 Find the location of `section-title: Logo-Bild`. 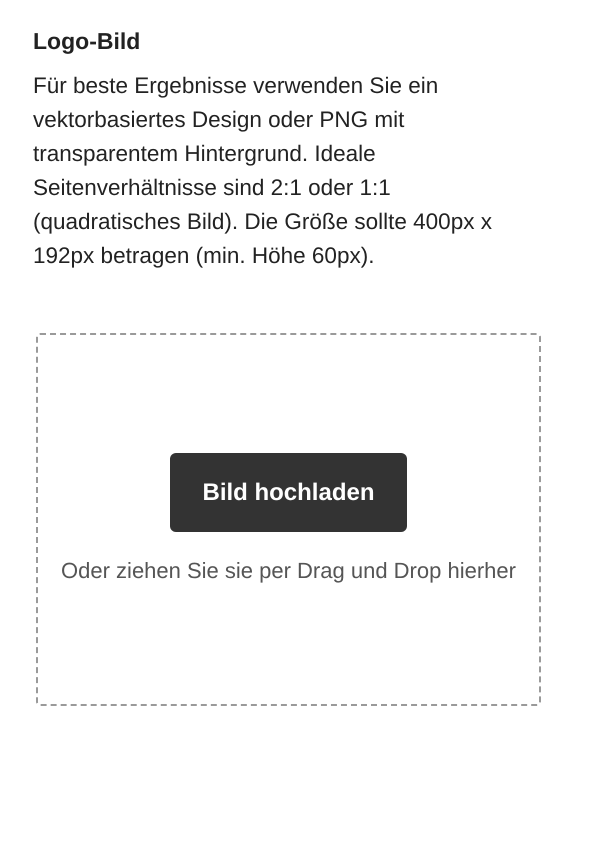

section-title: Logo-Bild is located at coordinates (87, 41).